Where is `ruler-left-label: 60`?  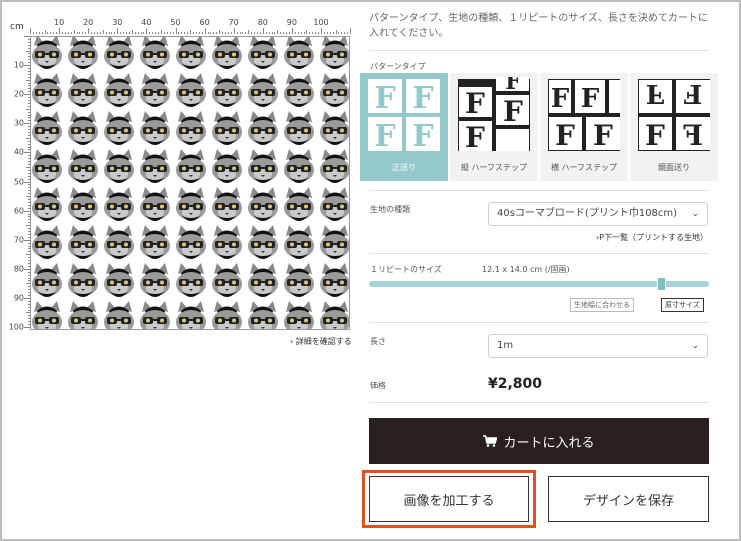 ruler-left-label: 60 is located at coordinates (18, 211).